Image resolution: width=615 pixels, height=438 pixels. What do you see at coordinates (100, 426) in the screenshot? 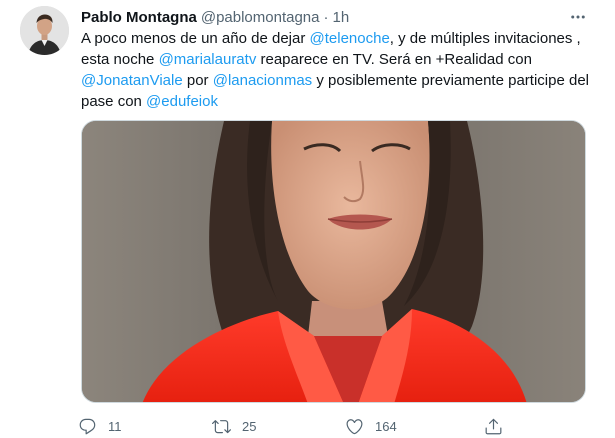
I see `reply-button: 11` at bounding box center [100, 426].